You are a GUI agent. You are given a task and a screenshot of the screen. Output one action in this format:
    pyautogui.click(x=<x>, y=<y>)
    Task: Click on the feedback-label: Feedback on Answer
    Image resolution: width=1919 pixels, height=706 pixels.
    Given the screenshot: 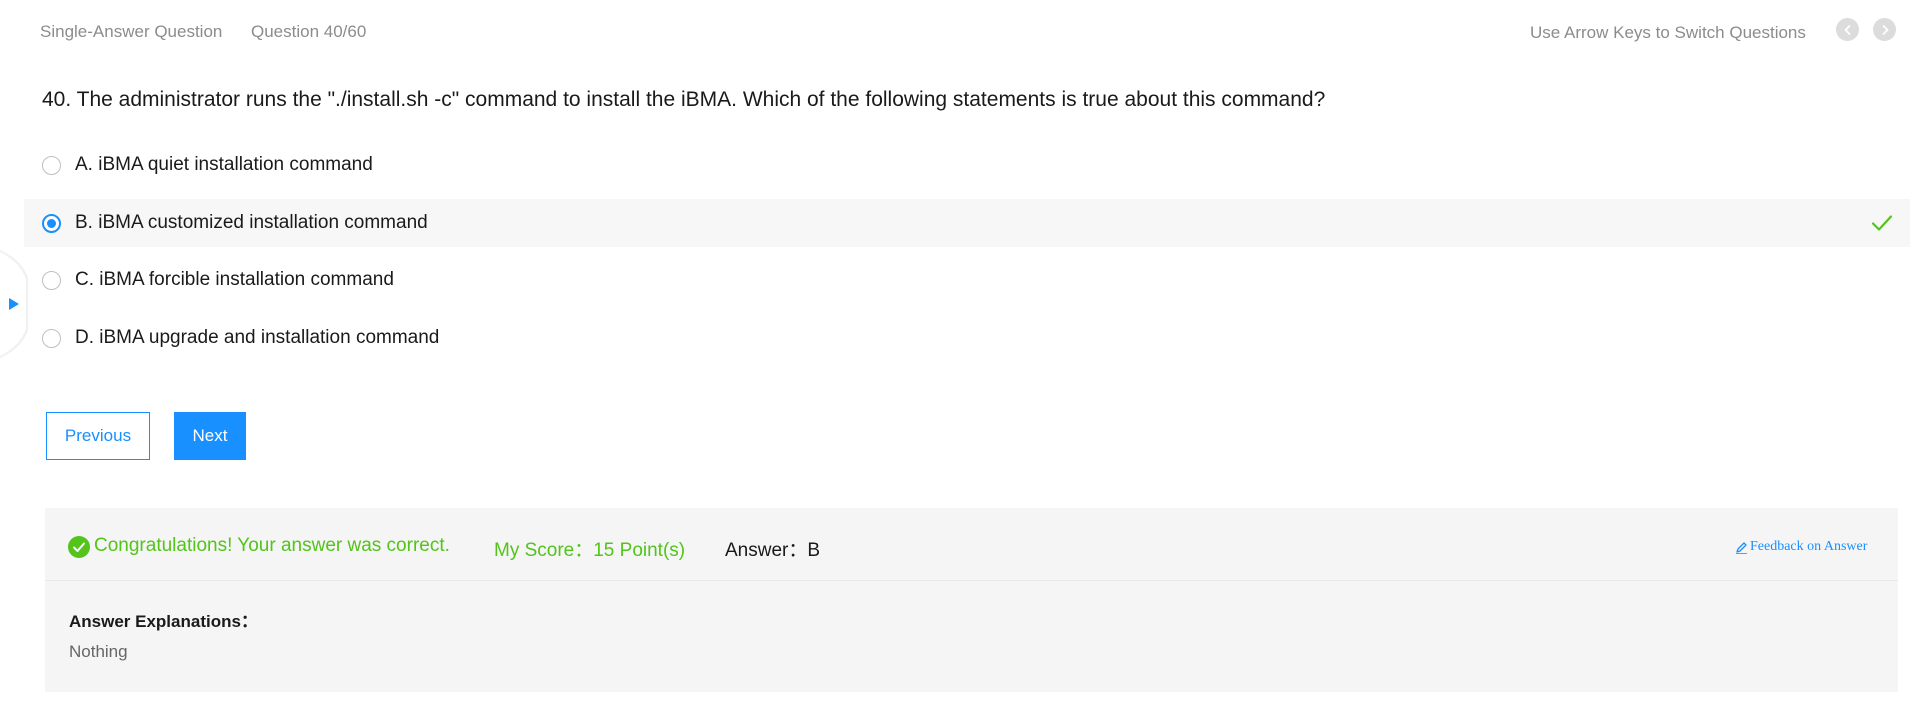 What is the action you would take?
    pyautogui.click(x=1808, y=547)
    